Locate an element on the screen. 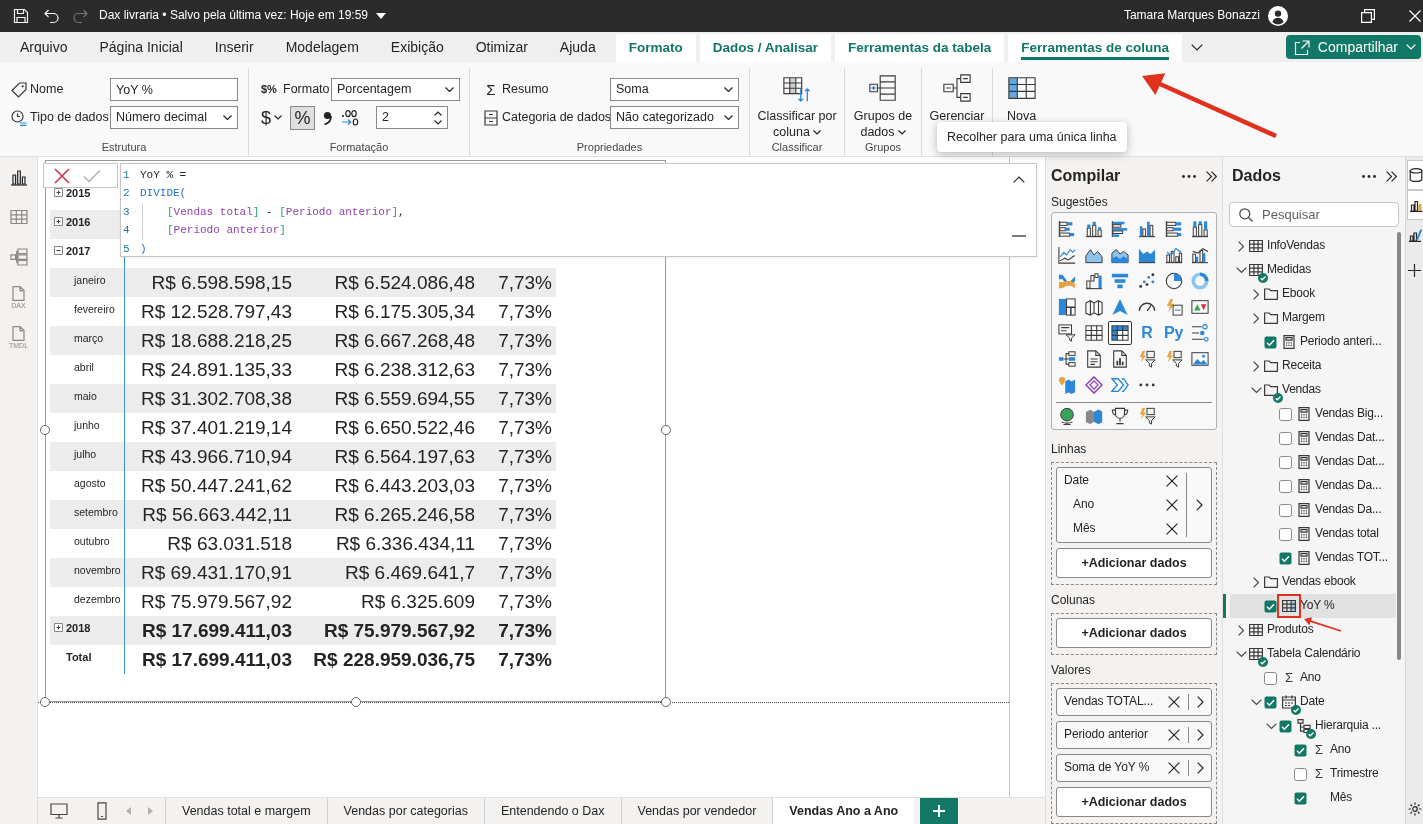 This screenshot has height=824, width=1423. matrix-icon is located at coordinates (1120, 333).